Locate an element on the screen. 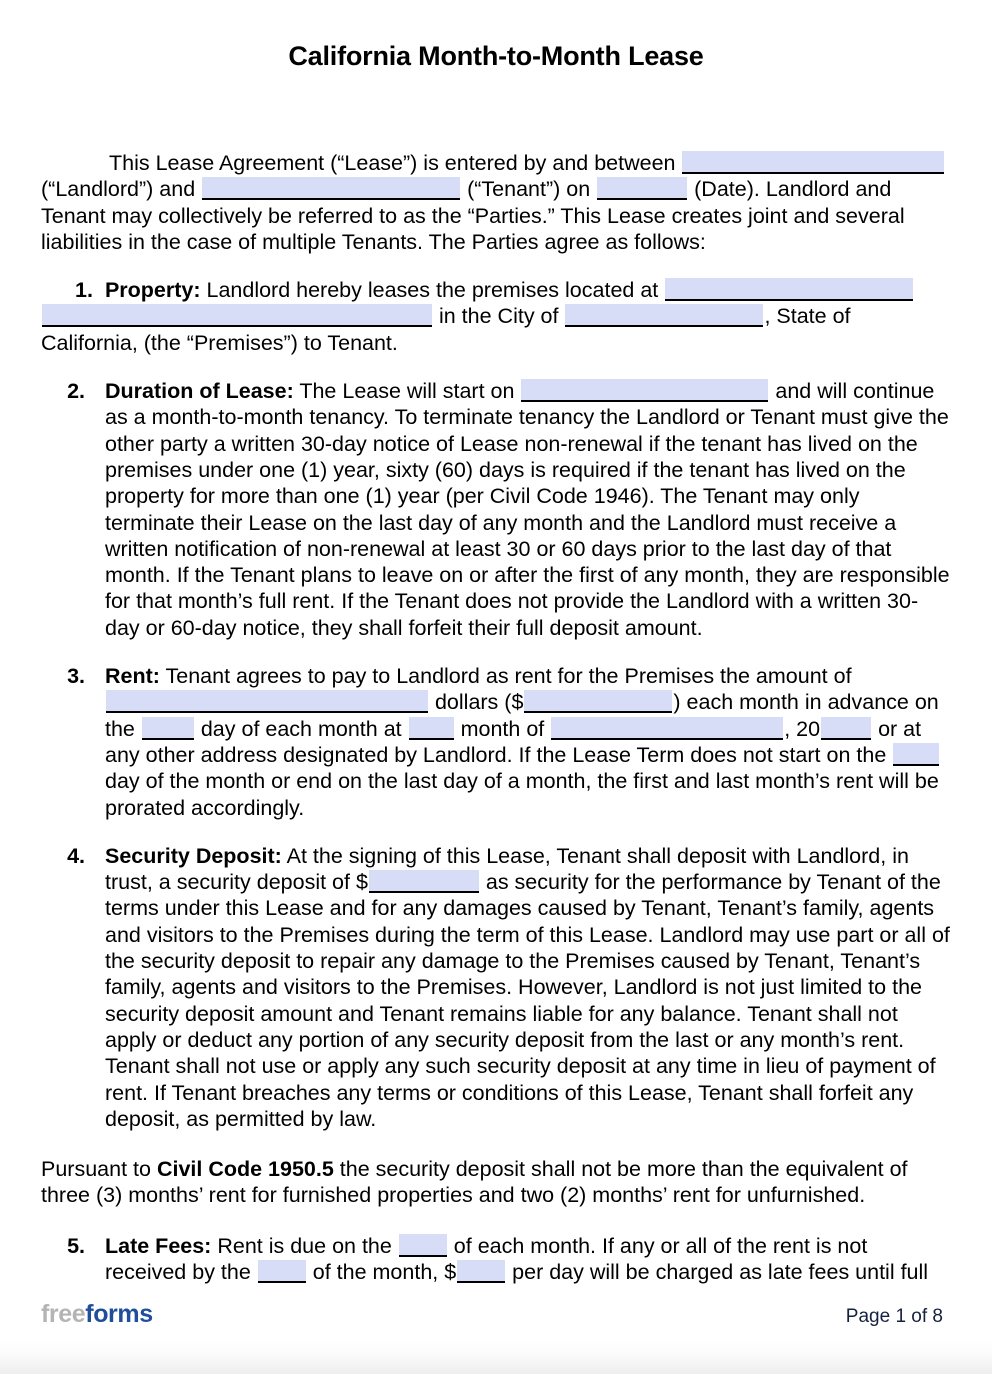 The width and height of the screenshot is (992, 1374). page-number: Page 1 of 8 is located at coordinates (894, 1316).